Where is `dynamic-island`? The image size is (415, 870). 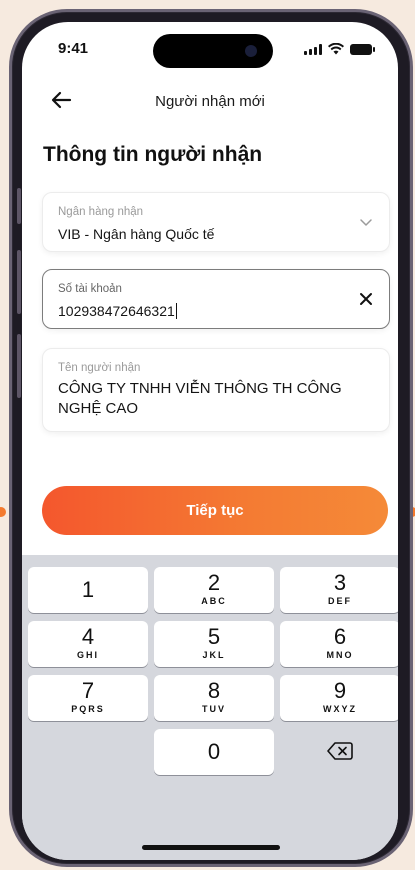 dynamic-island is located at coordinates (213, 51).